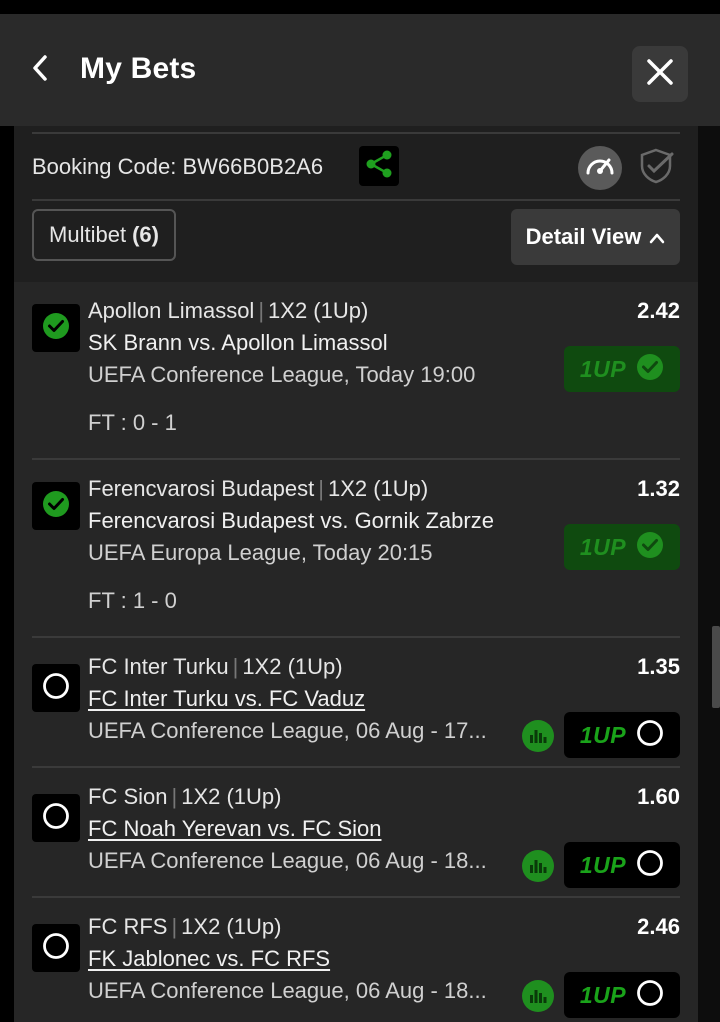  Describe the element at coordinates (583, 236) in the screenshot. I see `detail-view-label: Detail View` at that location.